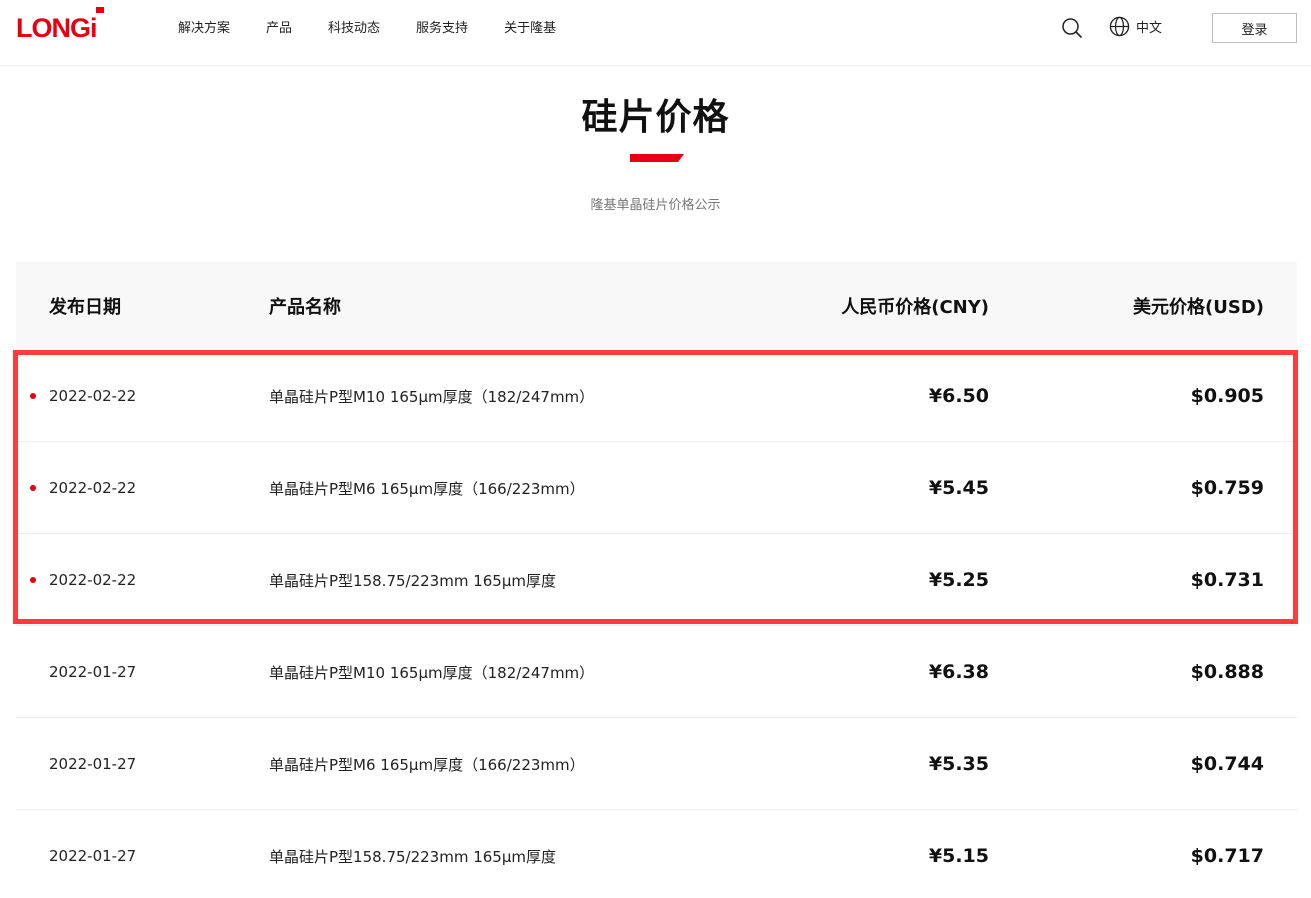 Image resolution: width=1311 pixels, height=898 pixels. Describe the element at coordinates (354, 26) in the screenshot. I see `nav-item-tech-news: 科技动态` at that location.